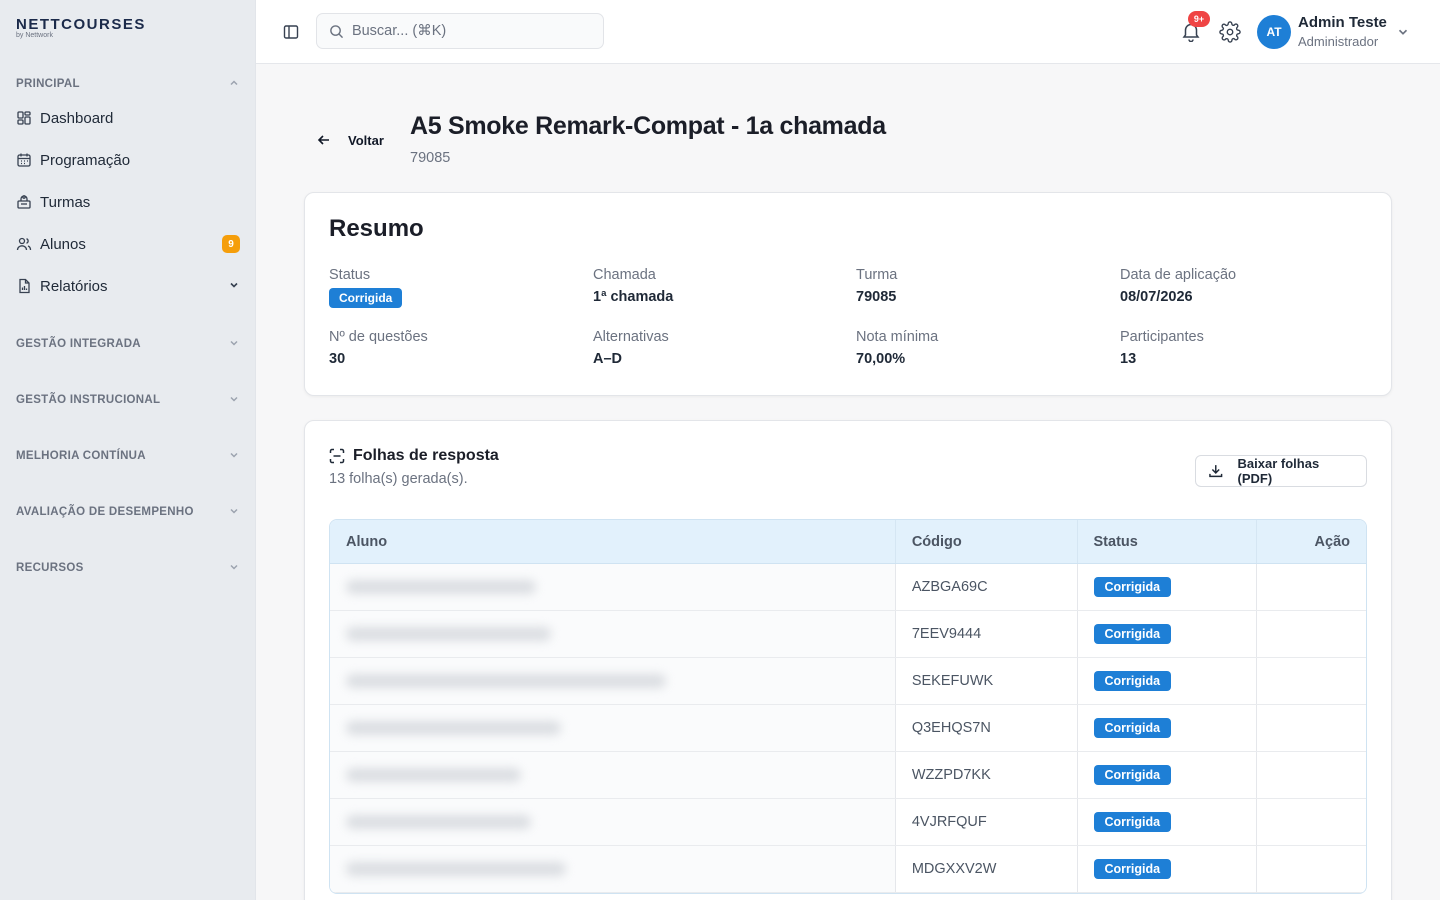 This screenshot has width=1440, height=900. I want to click on sidebar-item-alunos: Alunos 9, so click(128, 244).